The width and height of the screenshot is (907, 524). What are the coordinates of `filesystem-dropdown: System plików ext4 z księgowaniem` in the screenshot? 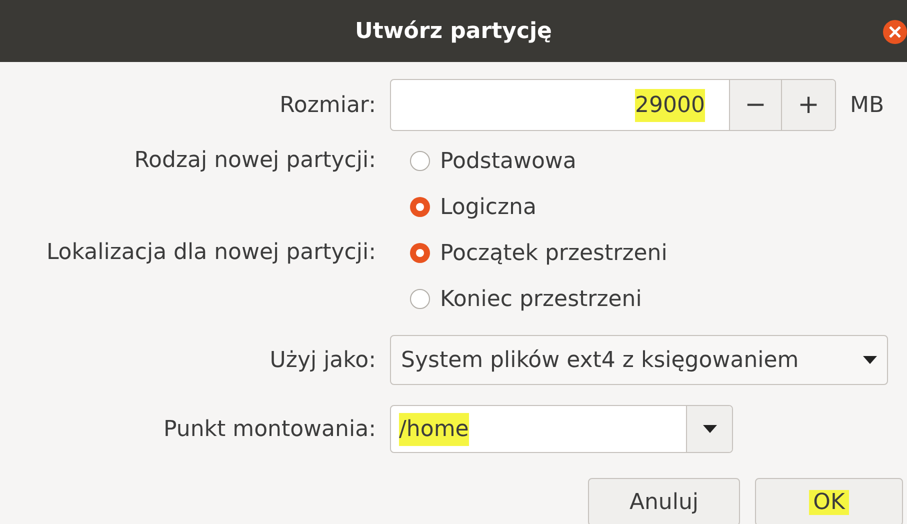 It's located at (639, 360).